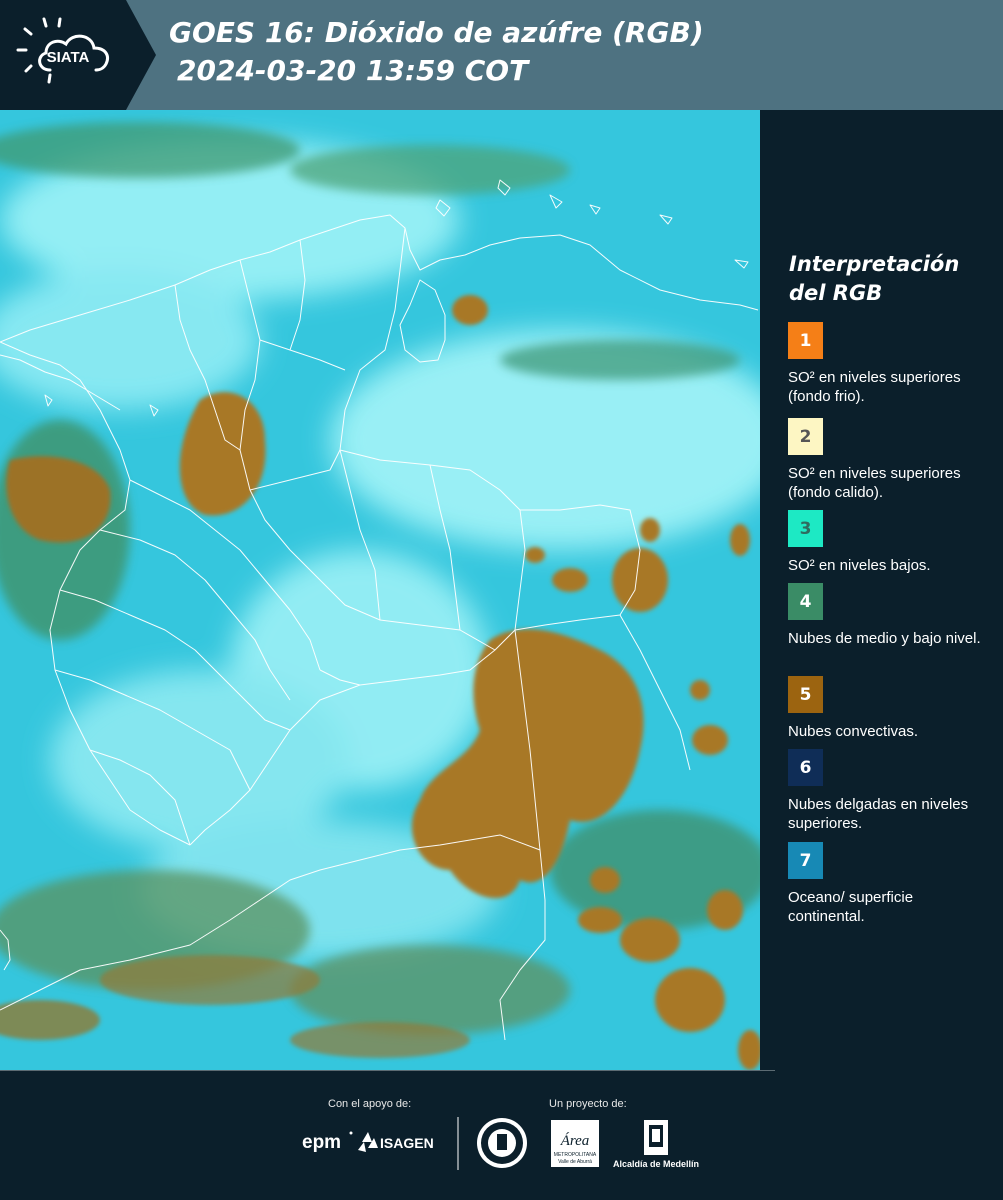 The width and height of the screenshot is (1003, 1200). What do you see at coordinates (888, 542) in the screenshot?
I see `legend-item-3: 3 SO² en niveles bajos.` at bounding box center [888, 542].